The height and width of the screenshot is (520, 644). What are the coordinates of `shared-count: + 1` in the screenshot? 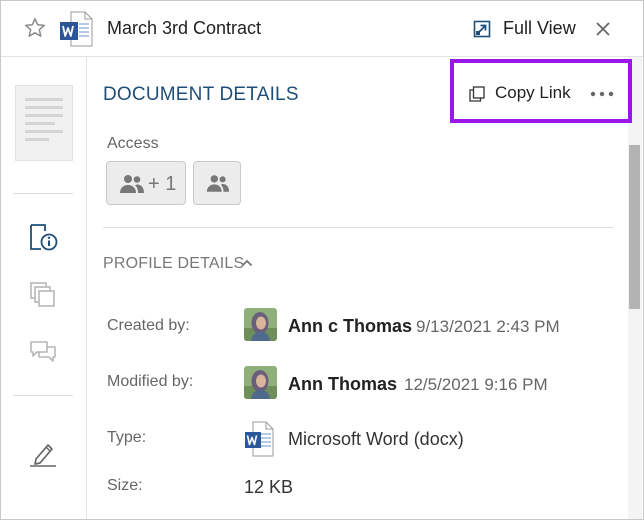 It's located at (162, 184).